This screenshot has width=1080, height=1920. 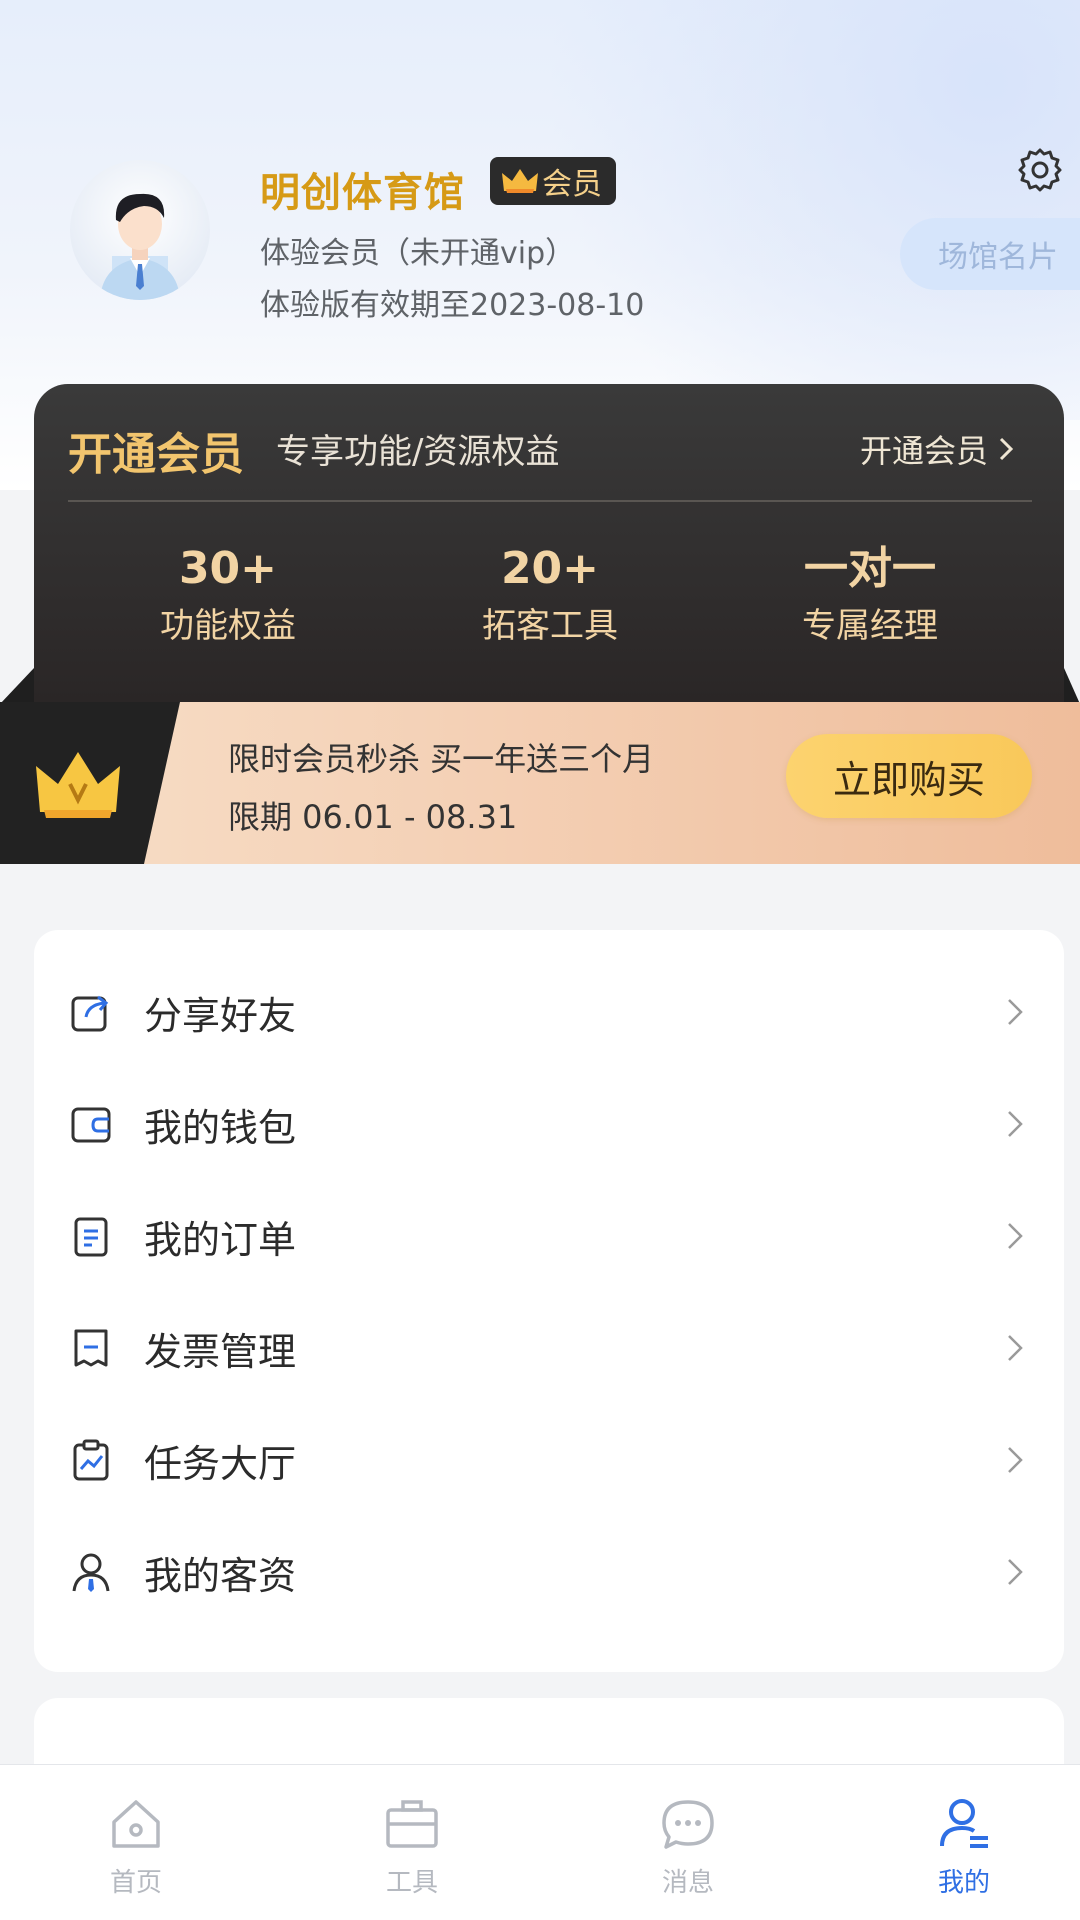 What do you see at coordinates (1072, 686) in the screenshot?
I see `vip-card-edge-right` at bounding box center [1072, 686].